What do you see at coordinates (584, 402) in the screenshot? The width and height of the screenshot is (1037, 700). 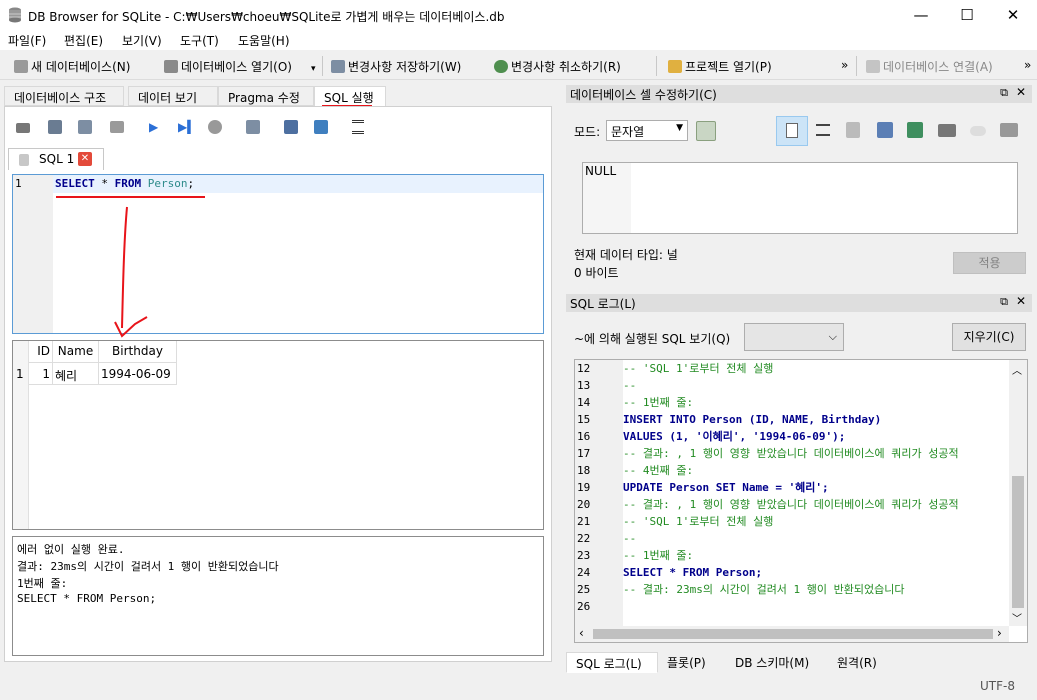 I see `log-line-number: 14` at bounding box center [584, 402].